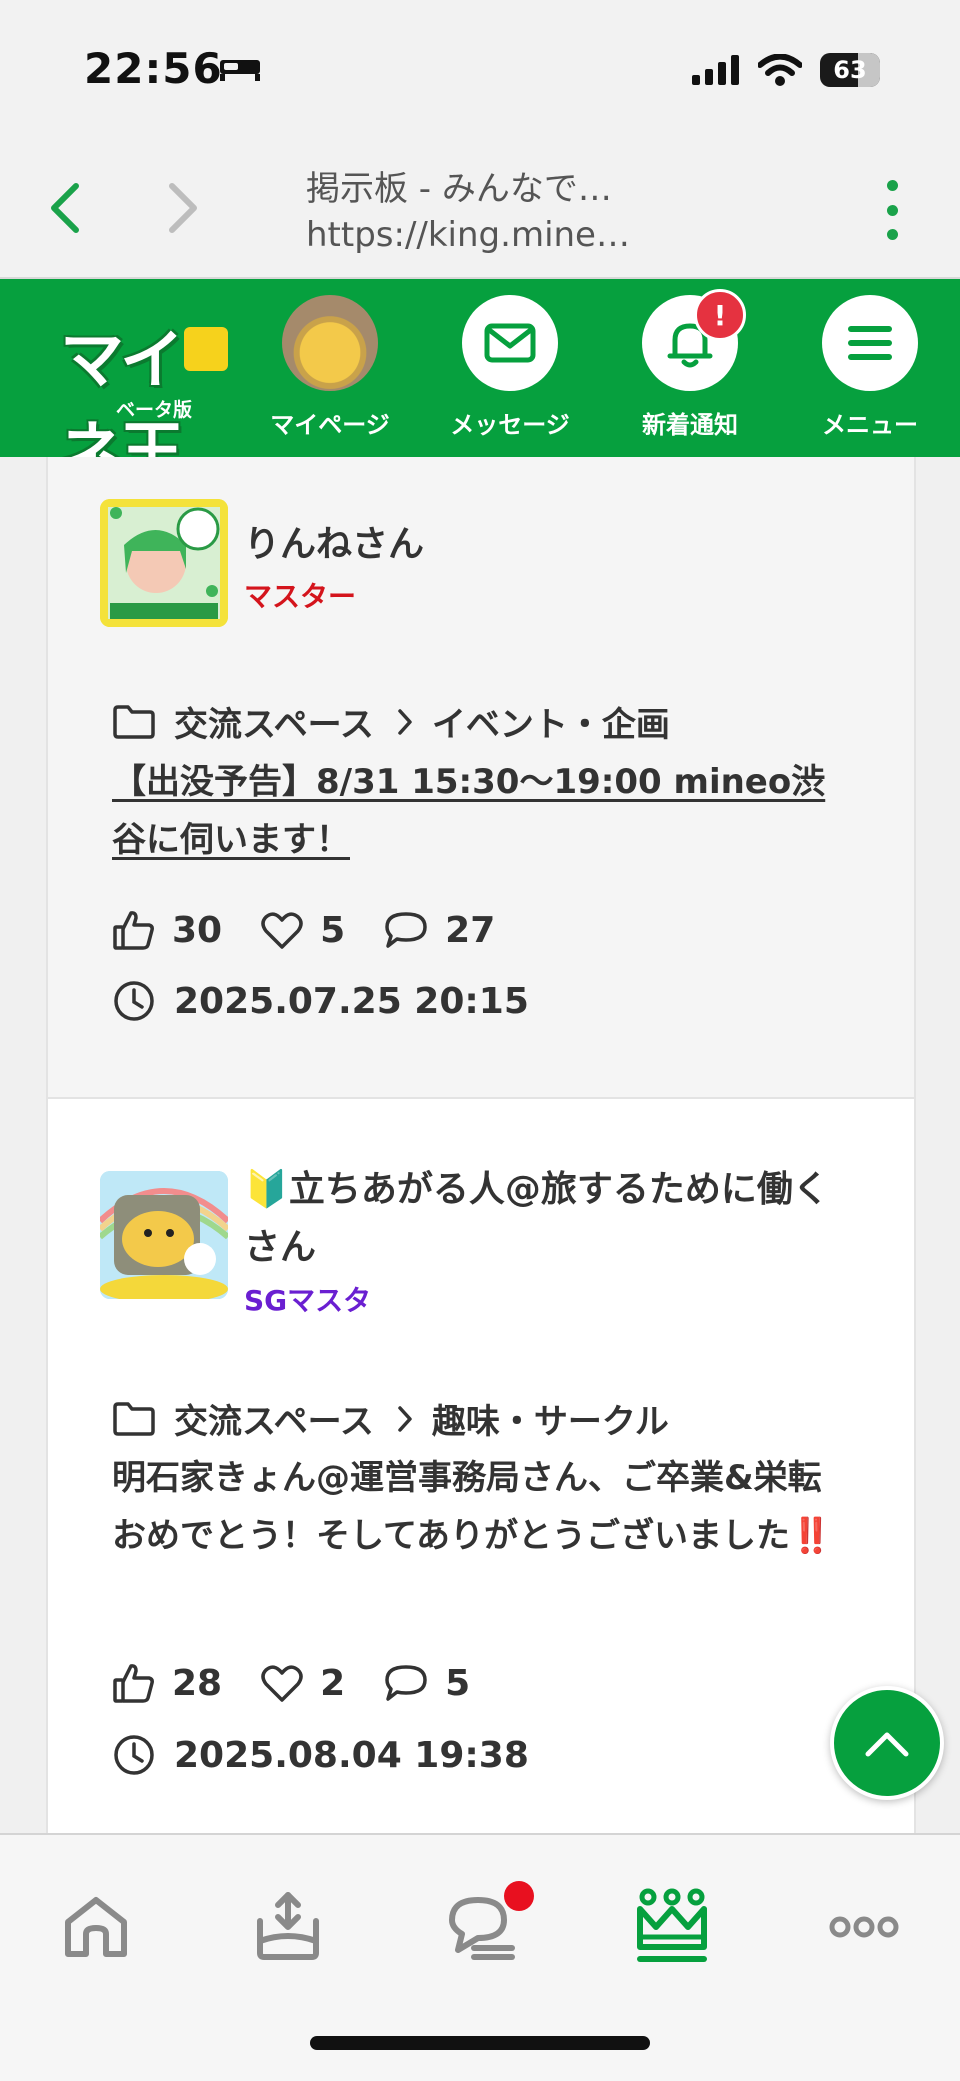 The height and width of the screenshot is (2081, 960). Describe the element at coordinates (391, 721) in the screenshot. I see `category-path: 交流スペース イベント・企画` at that location.